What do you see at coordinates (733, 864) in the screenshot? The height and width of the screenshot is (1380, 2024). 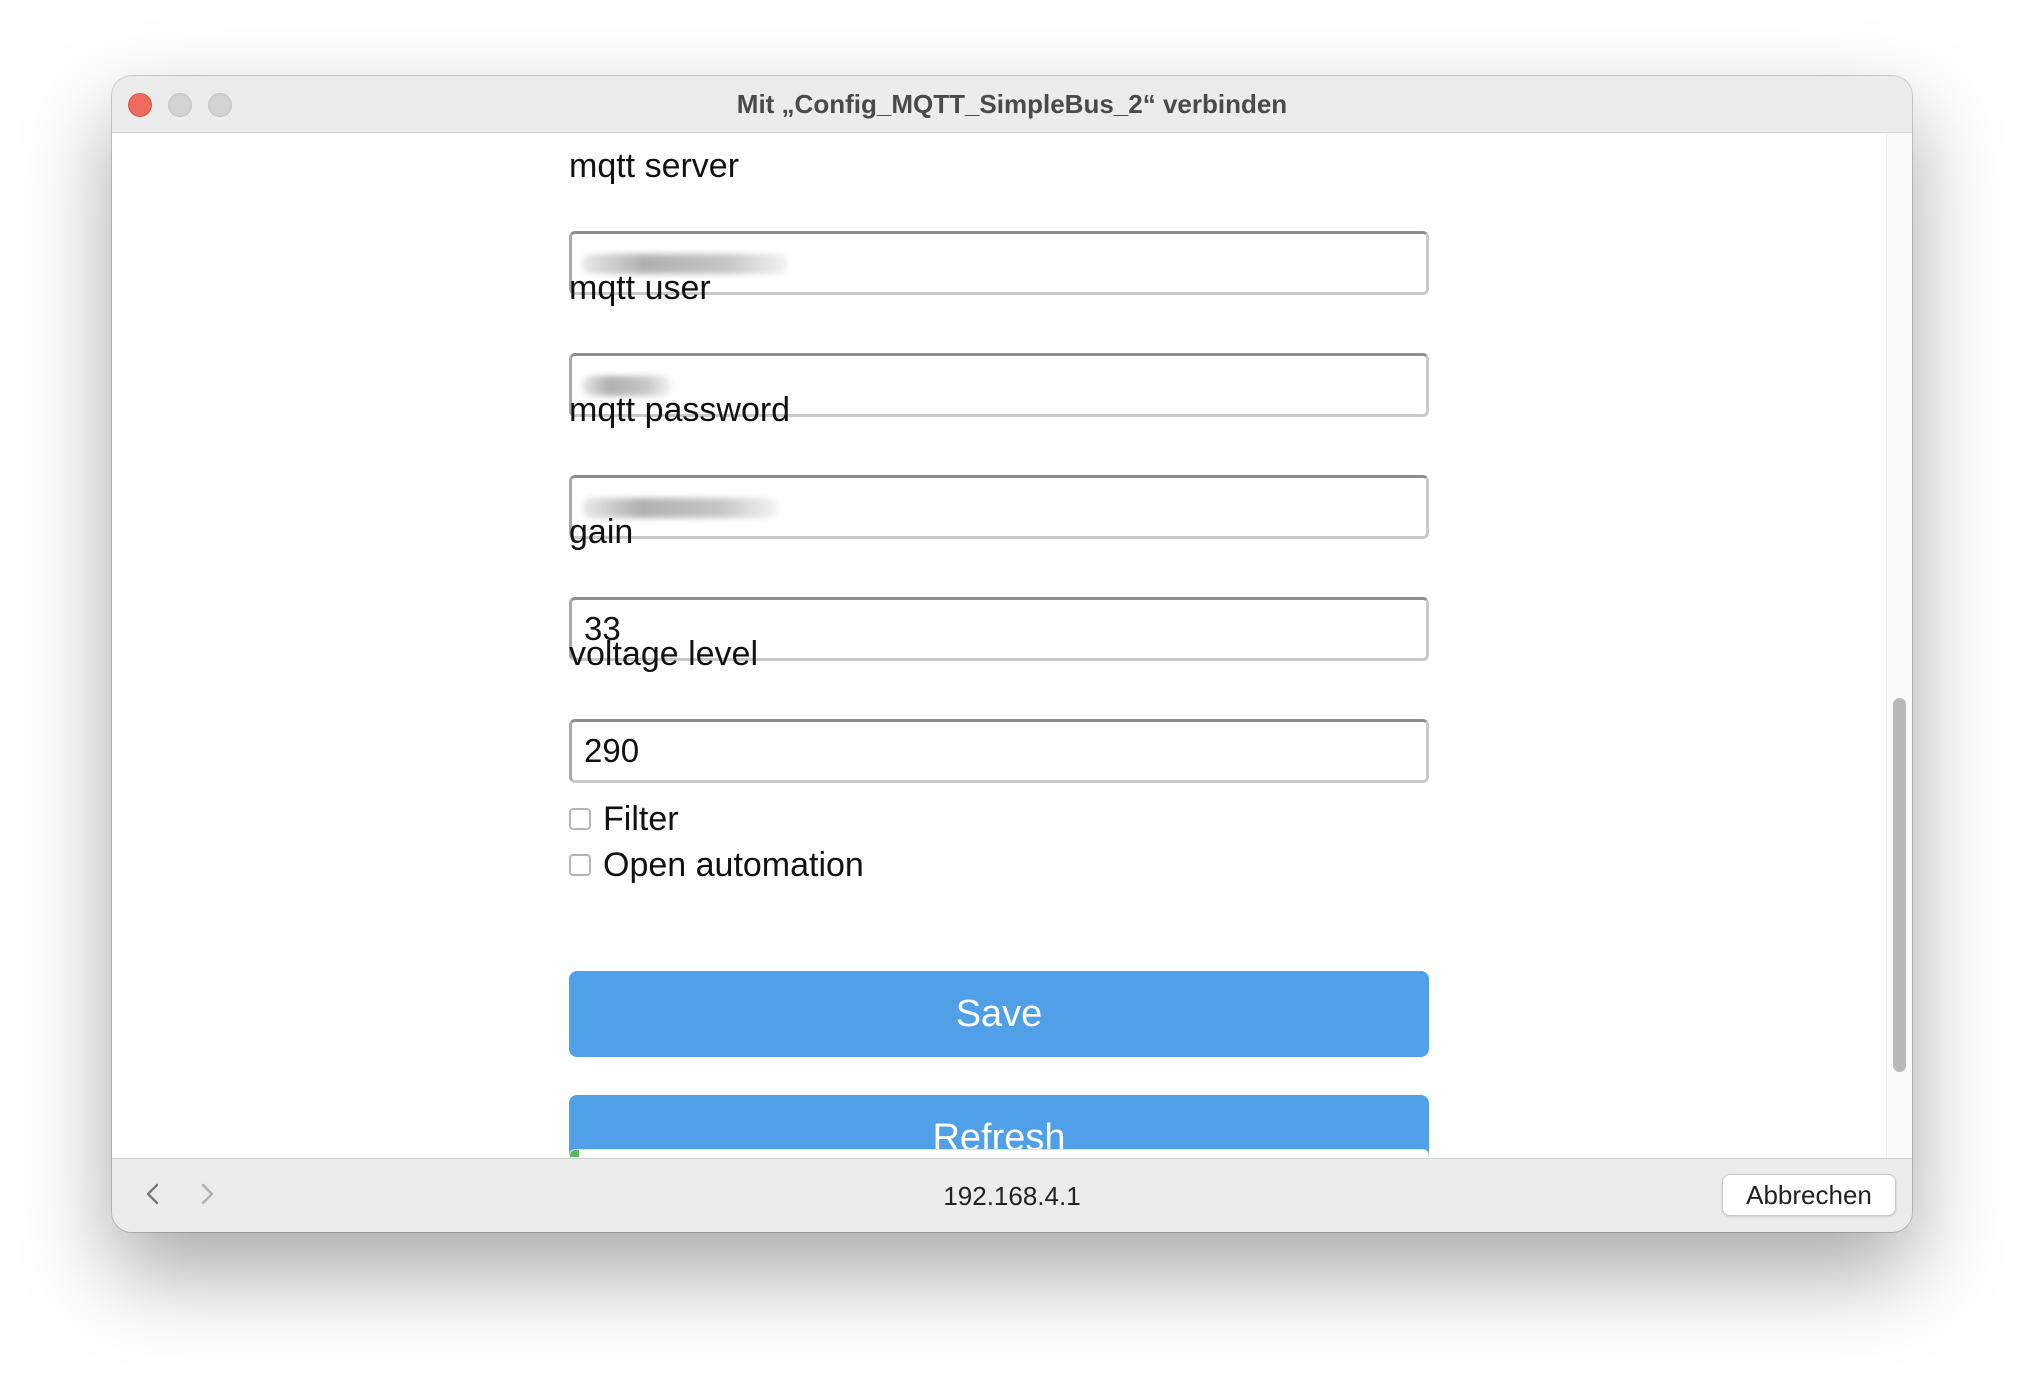 I see `open-automation-label: Open automation` at bounding box center [733, 864].